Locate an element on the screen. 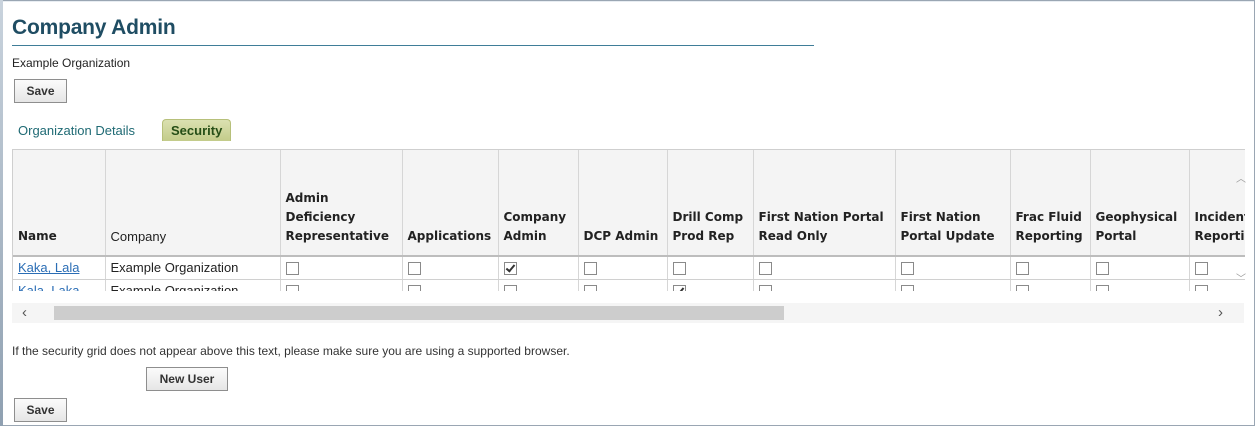  user-name-link: Kaka, Lala is located at coordinates (48, 267).